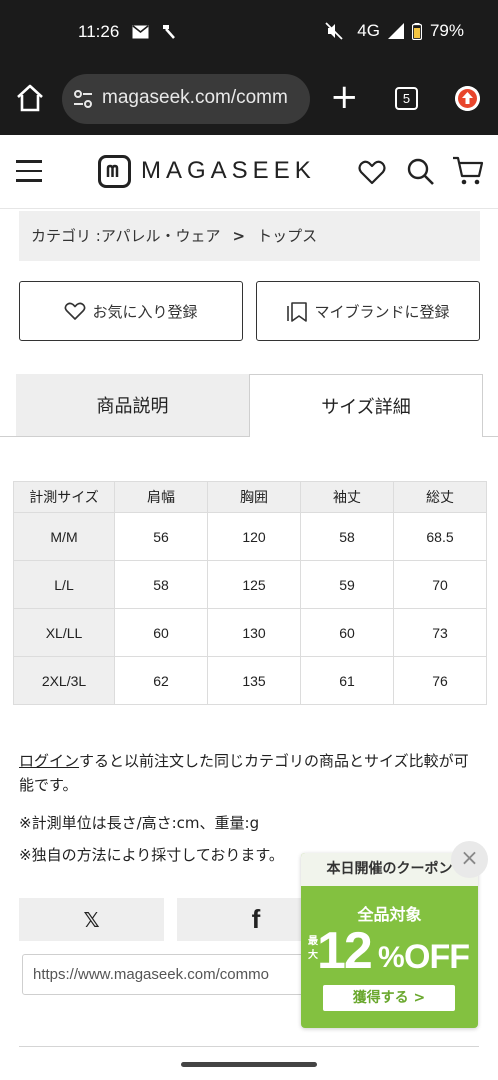  Describe the element at coordinates (440, 584) in the screenshot. I see `table-cell: 70` at that location.